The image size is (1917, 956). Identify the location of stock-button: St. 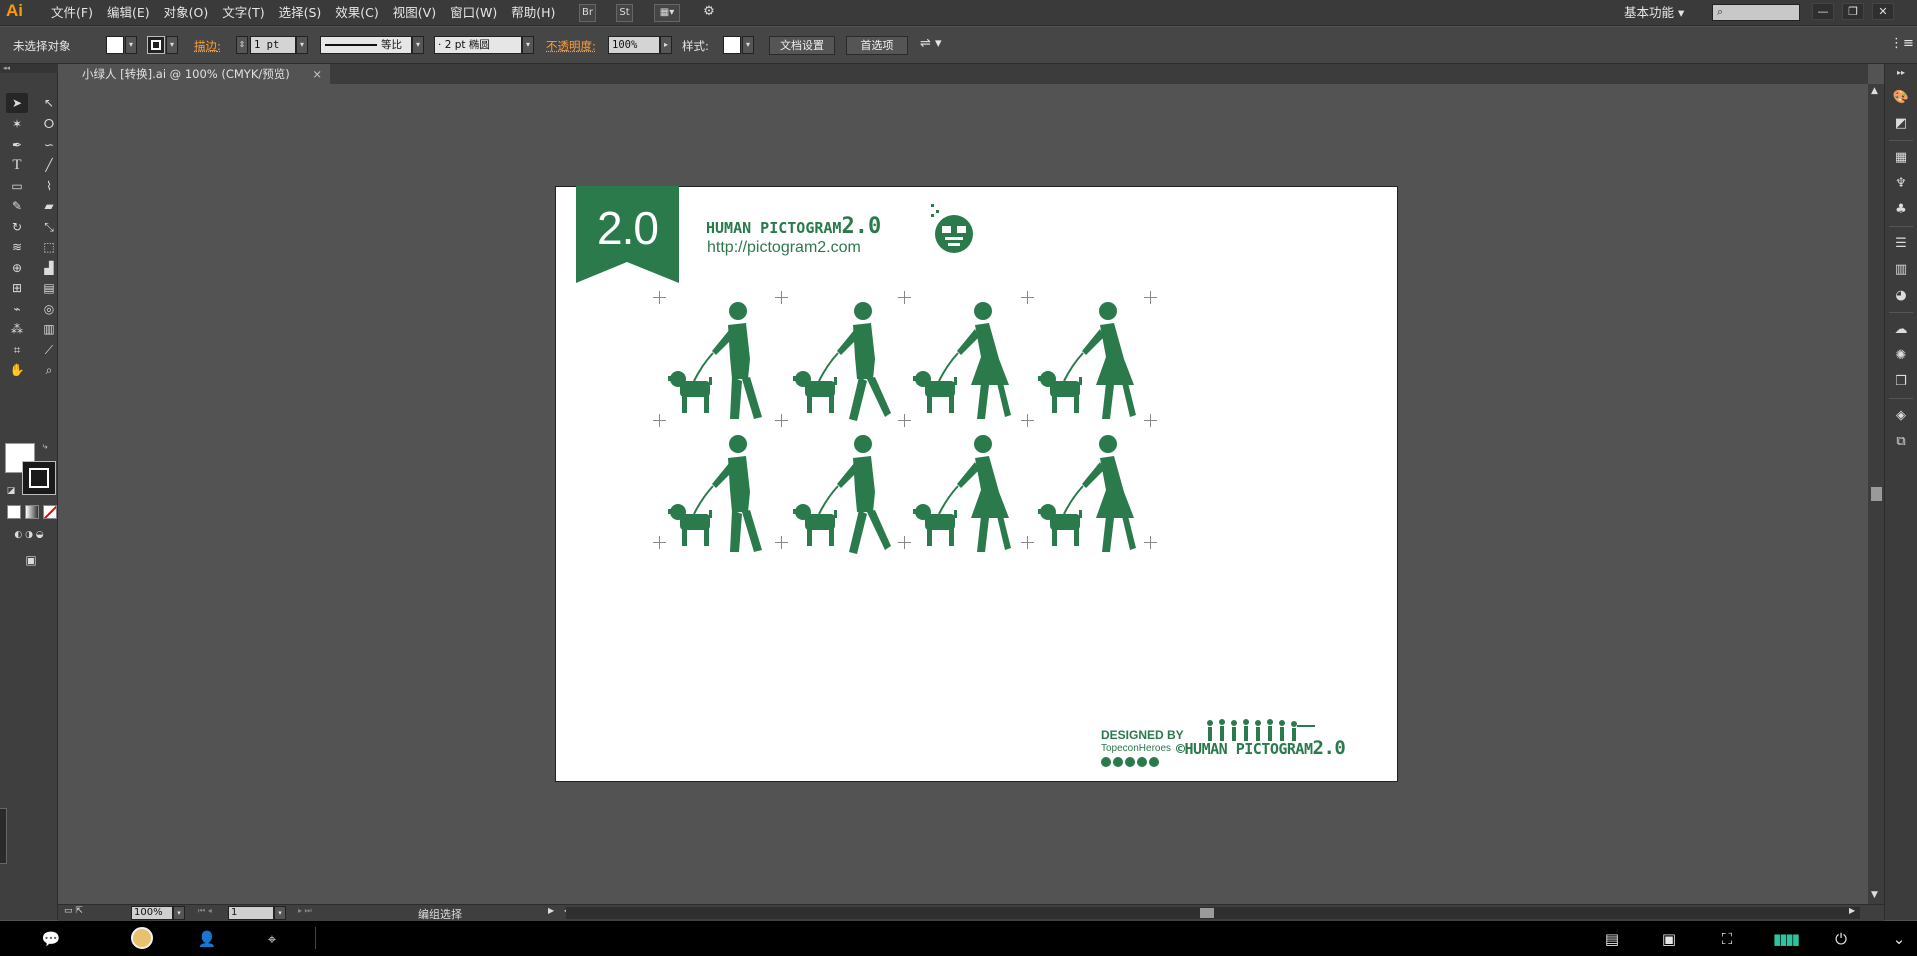
(624, 13).